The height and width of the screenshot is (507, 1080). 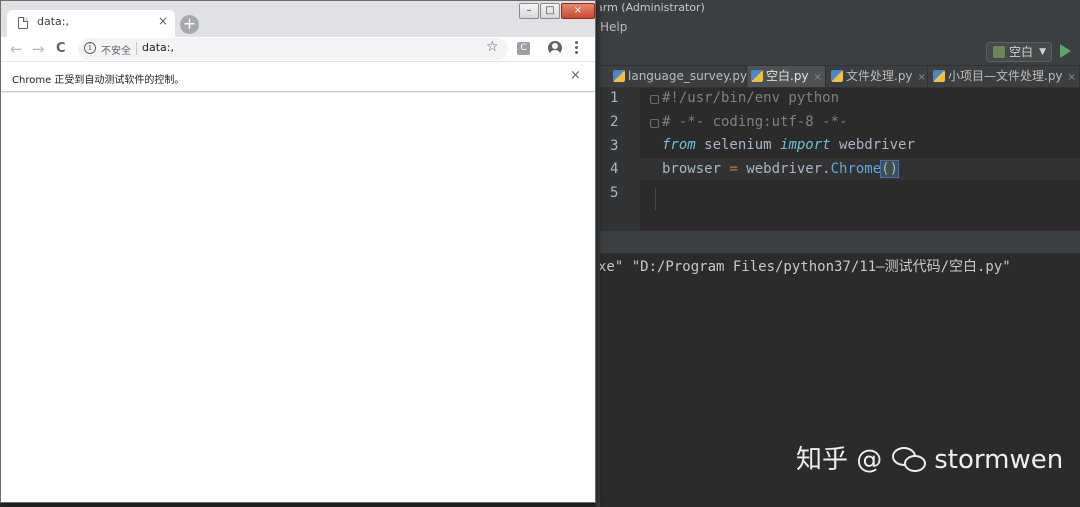 What do you see at coordinates (158, 47) in the screenshot?
I see `url-text: data:,` at bounding box center [158, 47].